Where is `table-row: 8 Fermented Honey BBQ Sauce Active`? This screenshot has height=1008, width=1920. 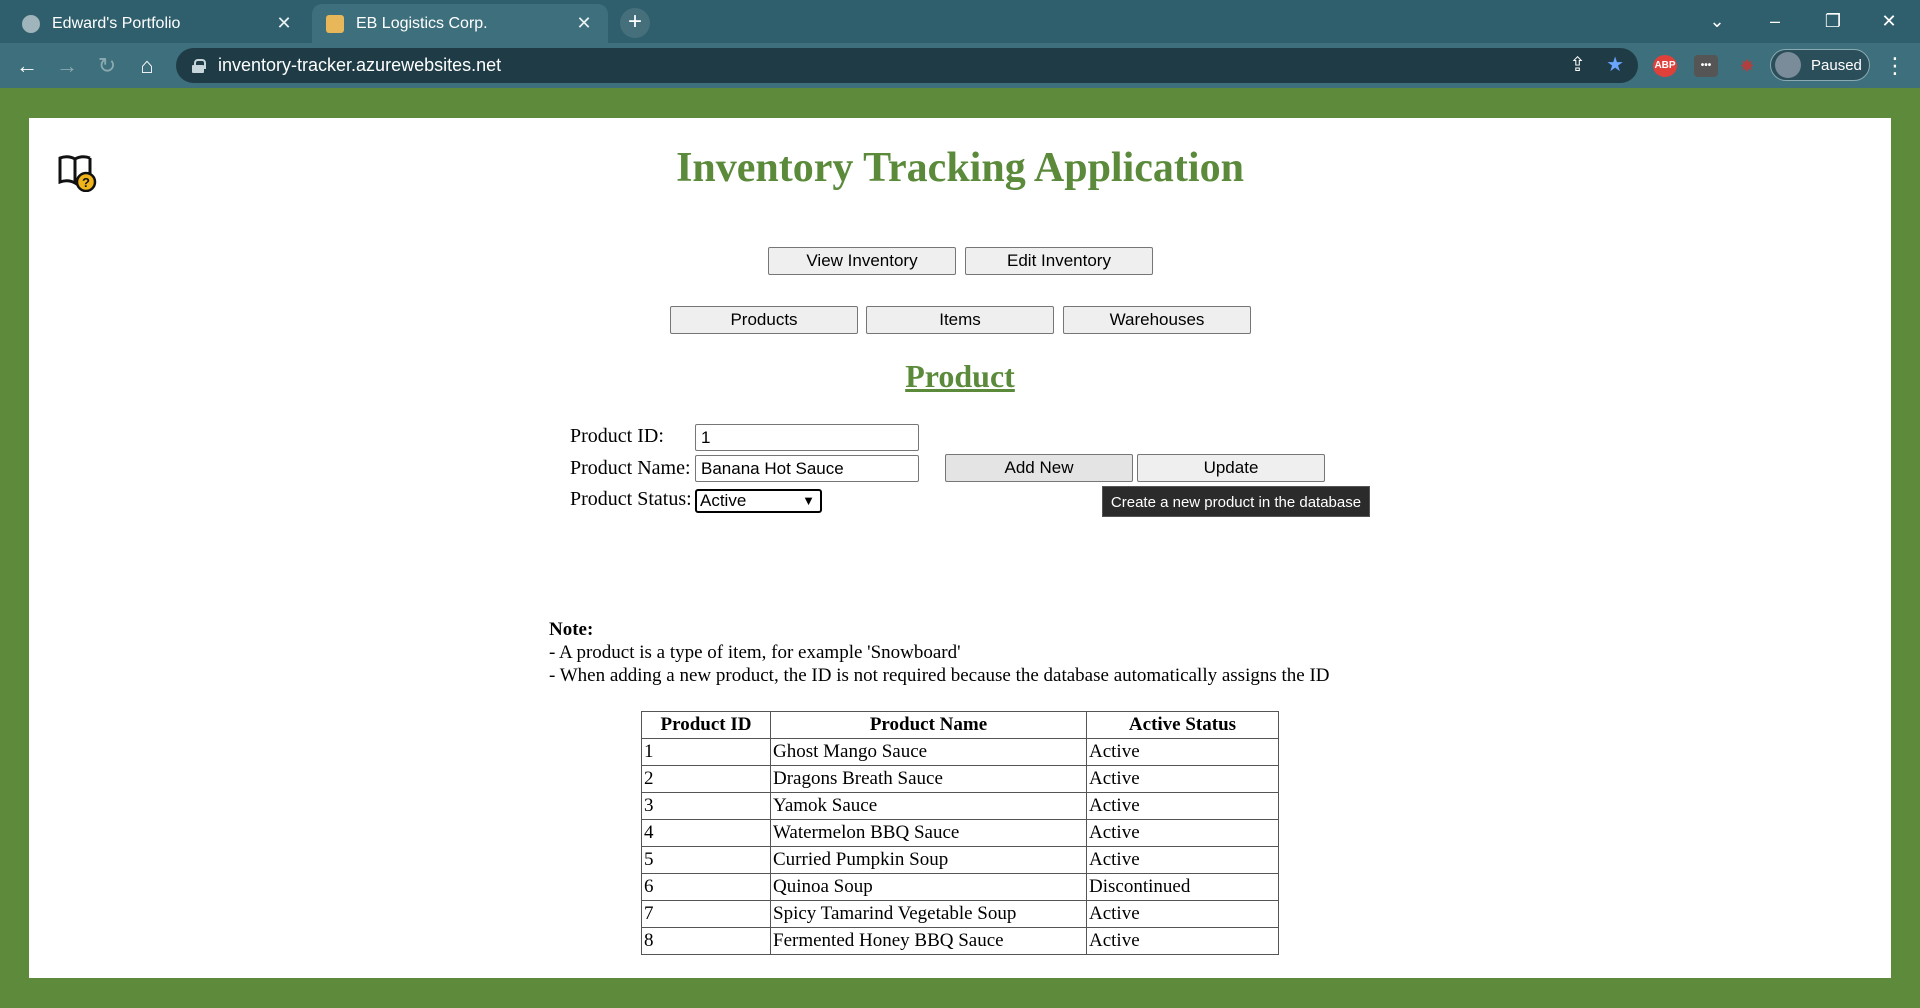
table-row: 8 Fermented Honey BBQ Sauce Active is located at coordinates (960, 941).